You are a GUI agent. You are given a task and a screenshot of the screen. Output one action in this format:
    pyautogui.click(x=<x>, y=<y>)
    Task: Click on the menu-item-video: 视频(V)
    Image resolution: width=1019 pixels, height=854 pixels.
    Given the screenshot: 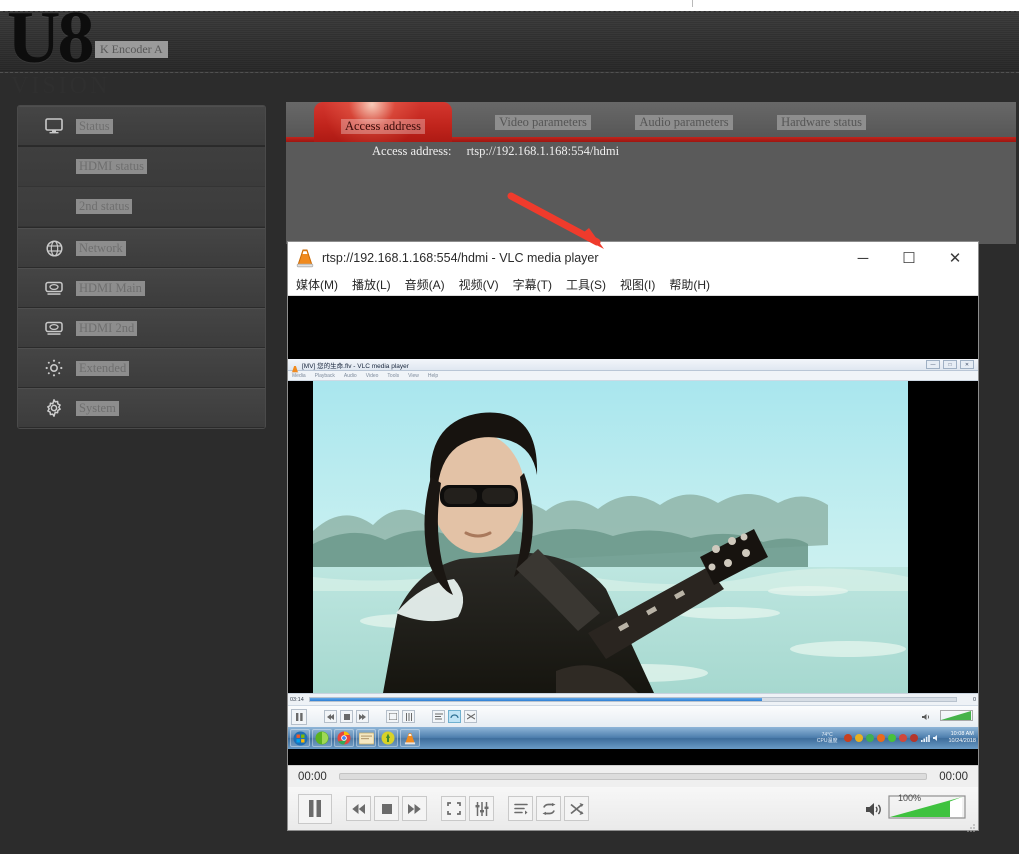 What is the action you would take?
    pyautogui.click(x=479, y=284)
    